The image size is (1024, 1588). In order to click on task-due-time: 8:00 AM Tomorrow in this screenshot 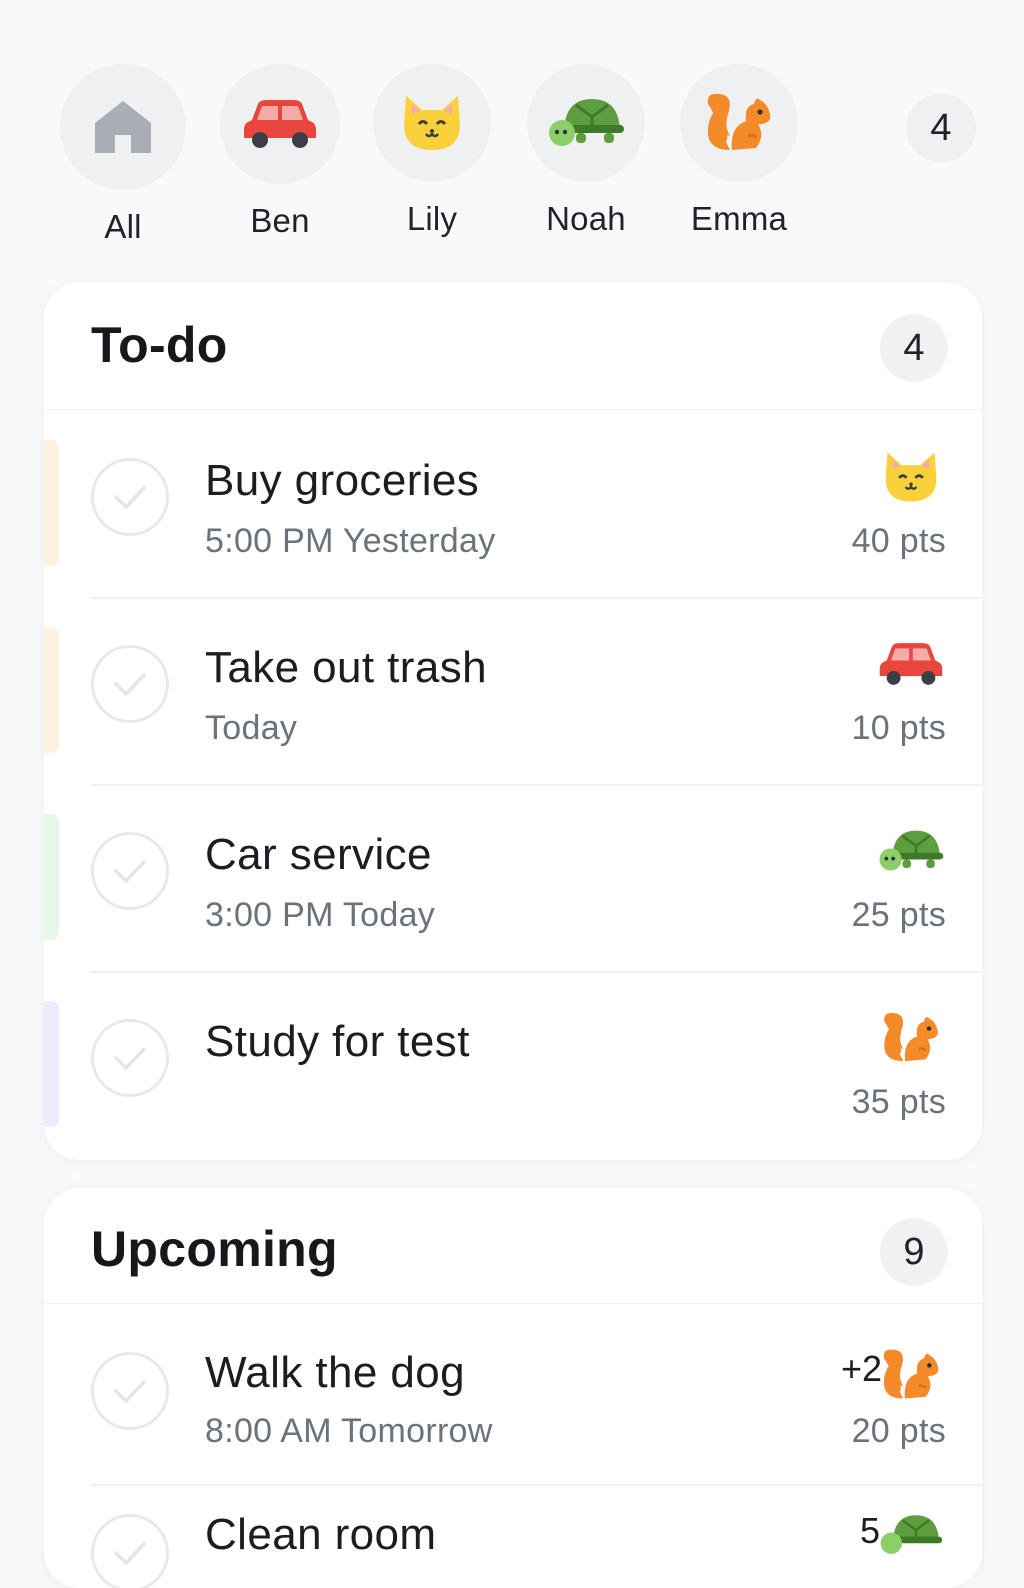, I will do `click(349, 1431)`.